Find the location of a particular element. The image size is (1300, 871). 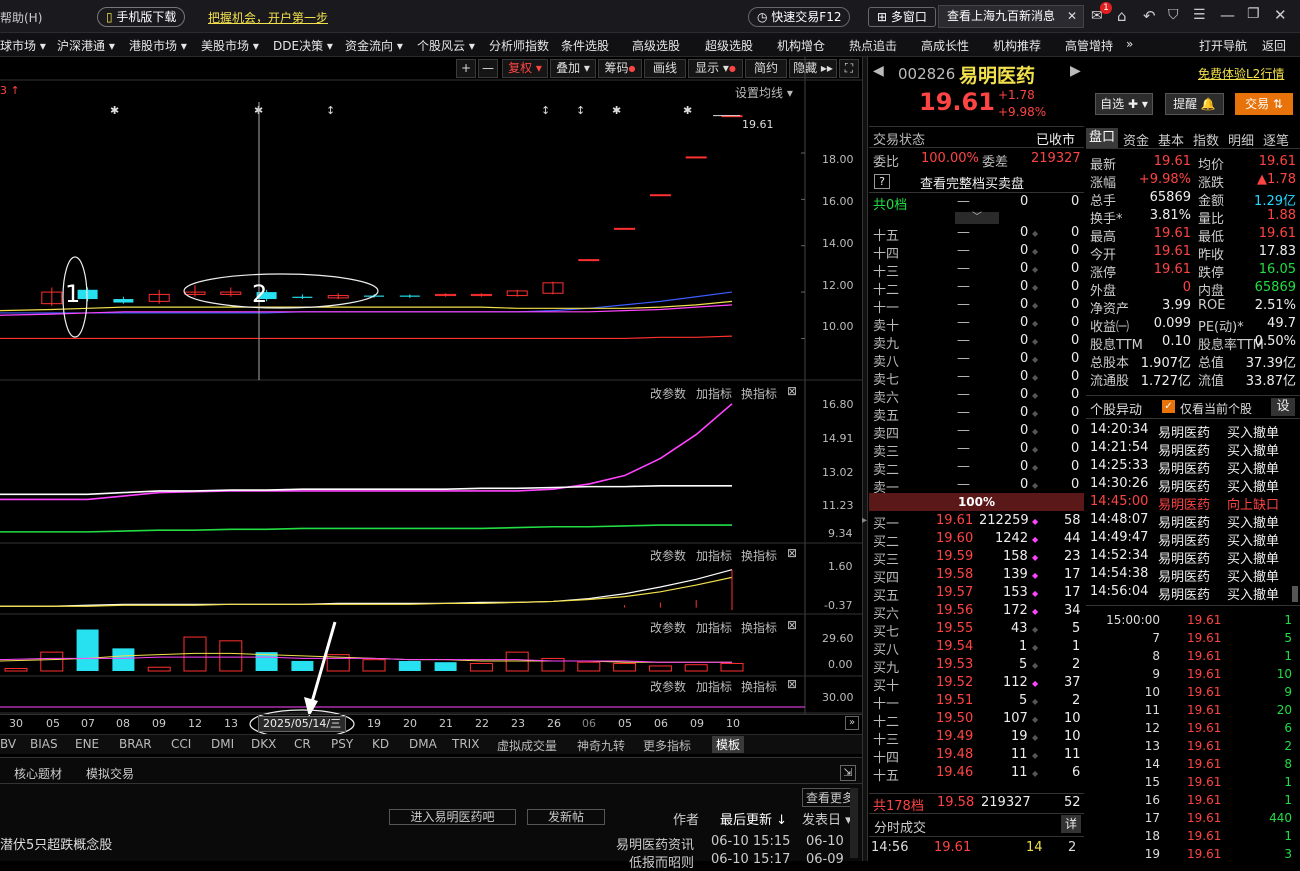

sell-row: 卖二 — 0 ◆ 0 is located at coordinates (976, 468).